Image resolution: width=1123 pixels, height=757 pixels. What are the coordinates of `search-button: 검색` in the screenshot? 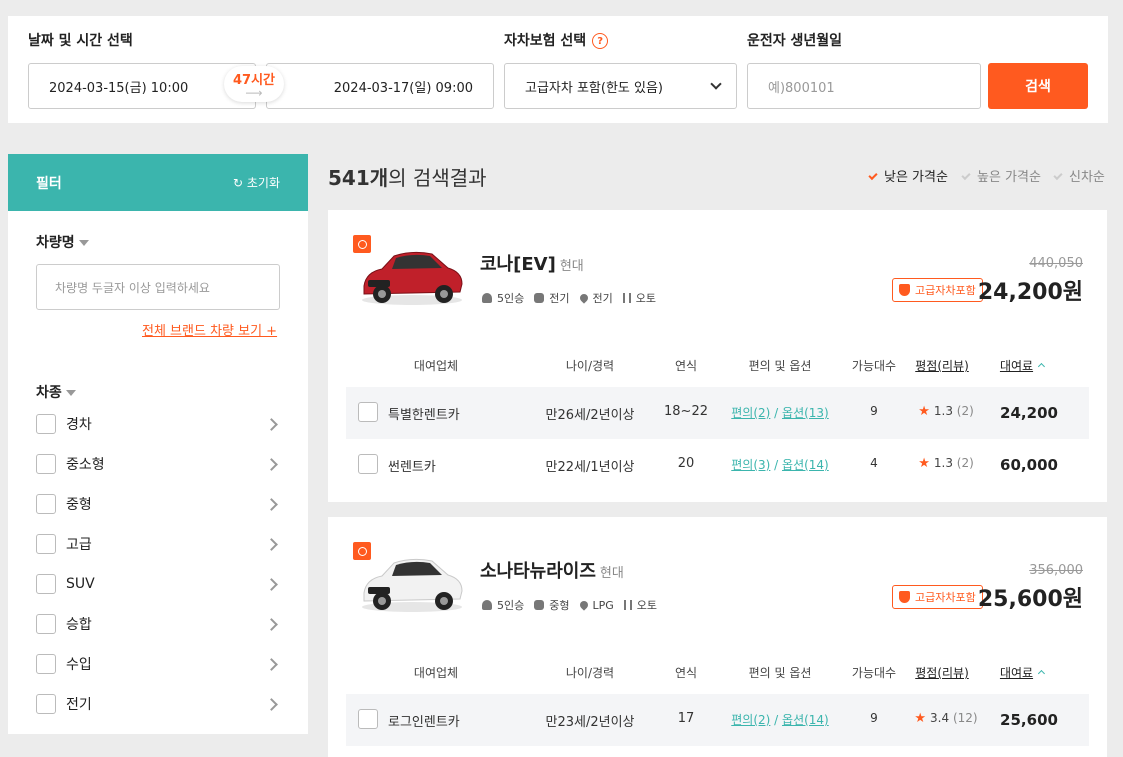 It's located at (1038, 86).